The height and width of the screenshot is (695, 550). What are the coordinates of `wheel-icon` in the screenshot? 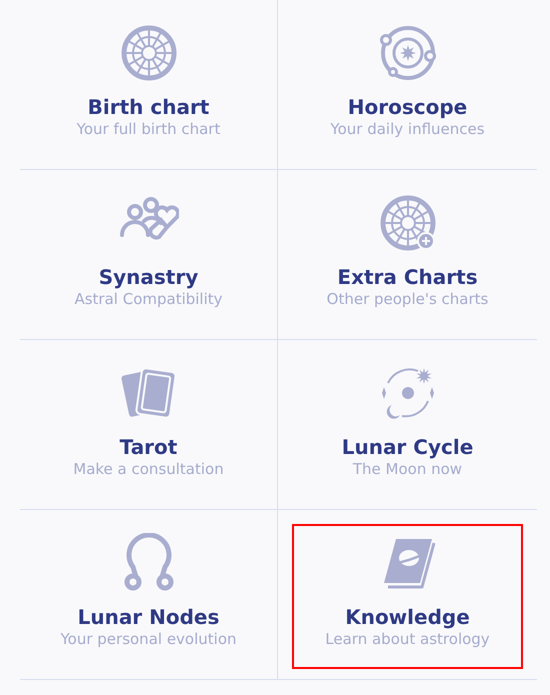 It's located at (148, 53).